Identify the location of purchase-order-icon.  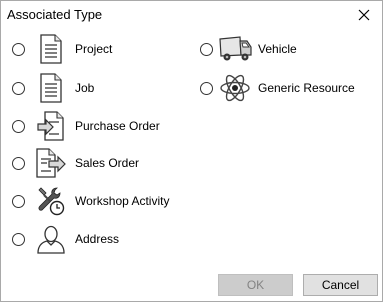
(51, 126).